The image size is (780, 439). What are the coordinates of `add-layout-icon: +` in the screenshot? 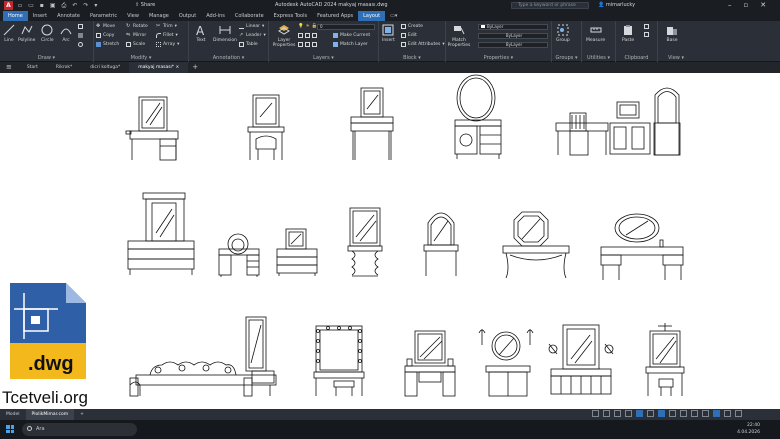 It's located at (82, 414).